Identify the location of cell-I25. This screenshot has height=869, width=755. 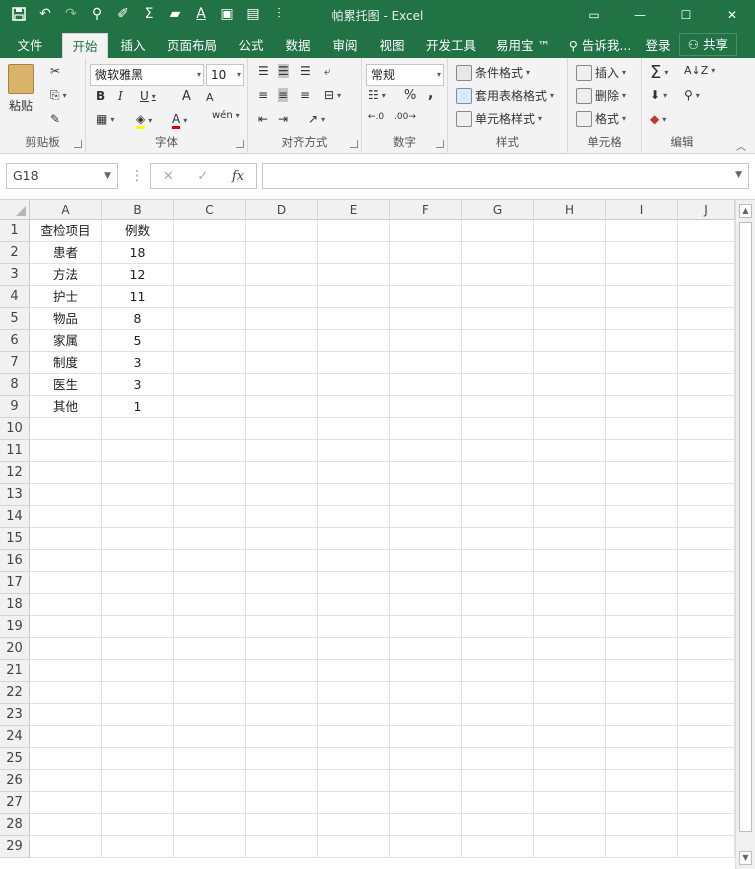
(642, 759).